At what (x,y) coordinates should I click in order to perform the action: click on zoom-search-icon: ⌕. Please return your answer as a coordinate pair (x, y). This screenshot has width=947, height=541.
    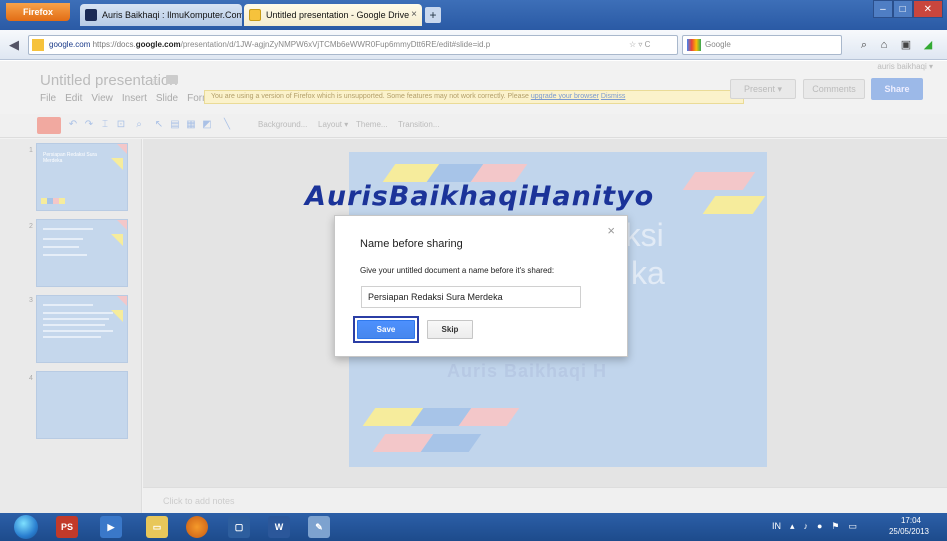
    Looking at the image, I should click on (139, 125).